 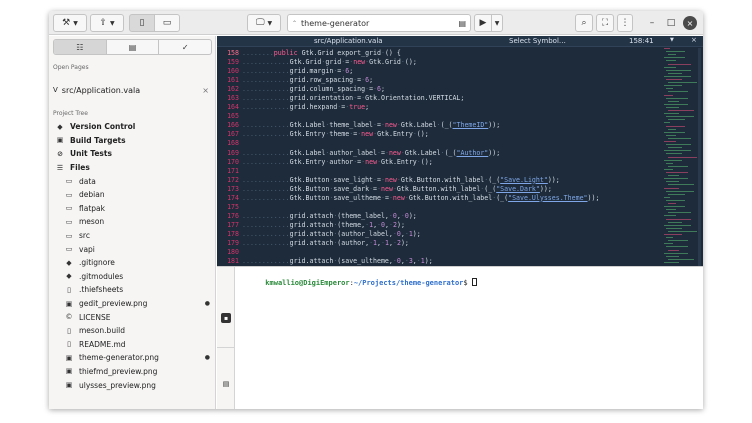 What do you see at coordinates (167, 23) in the screenshot?
I see `toggle-panel-button: ▭` at bounding box center [167, 23].